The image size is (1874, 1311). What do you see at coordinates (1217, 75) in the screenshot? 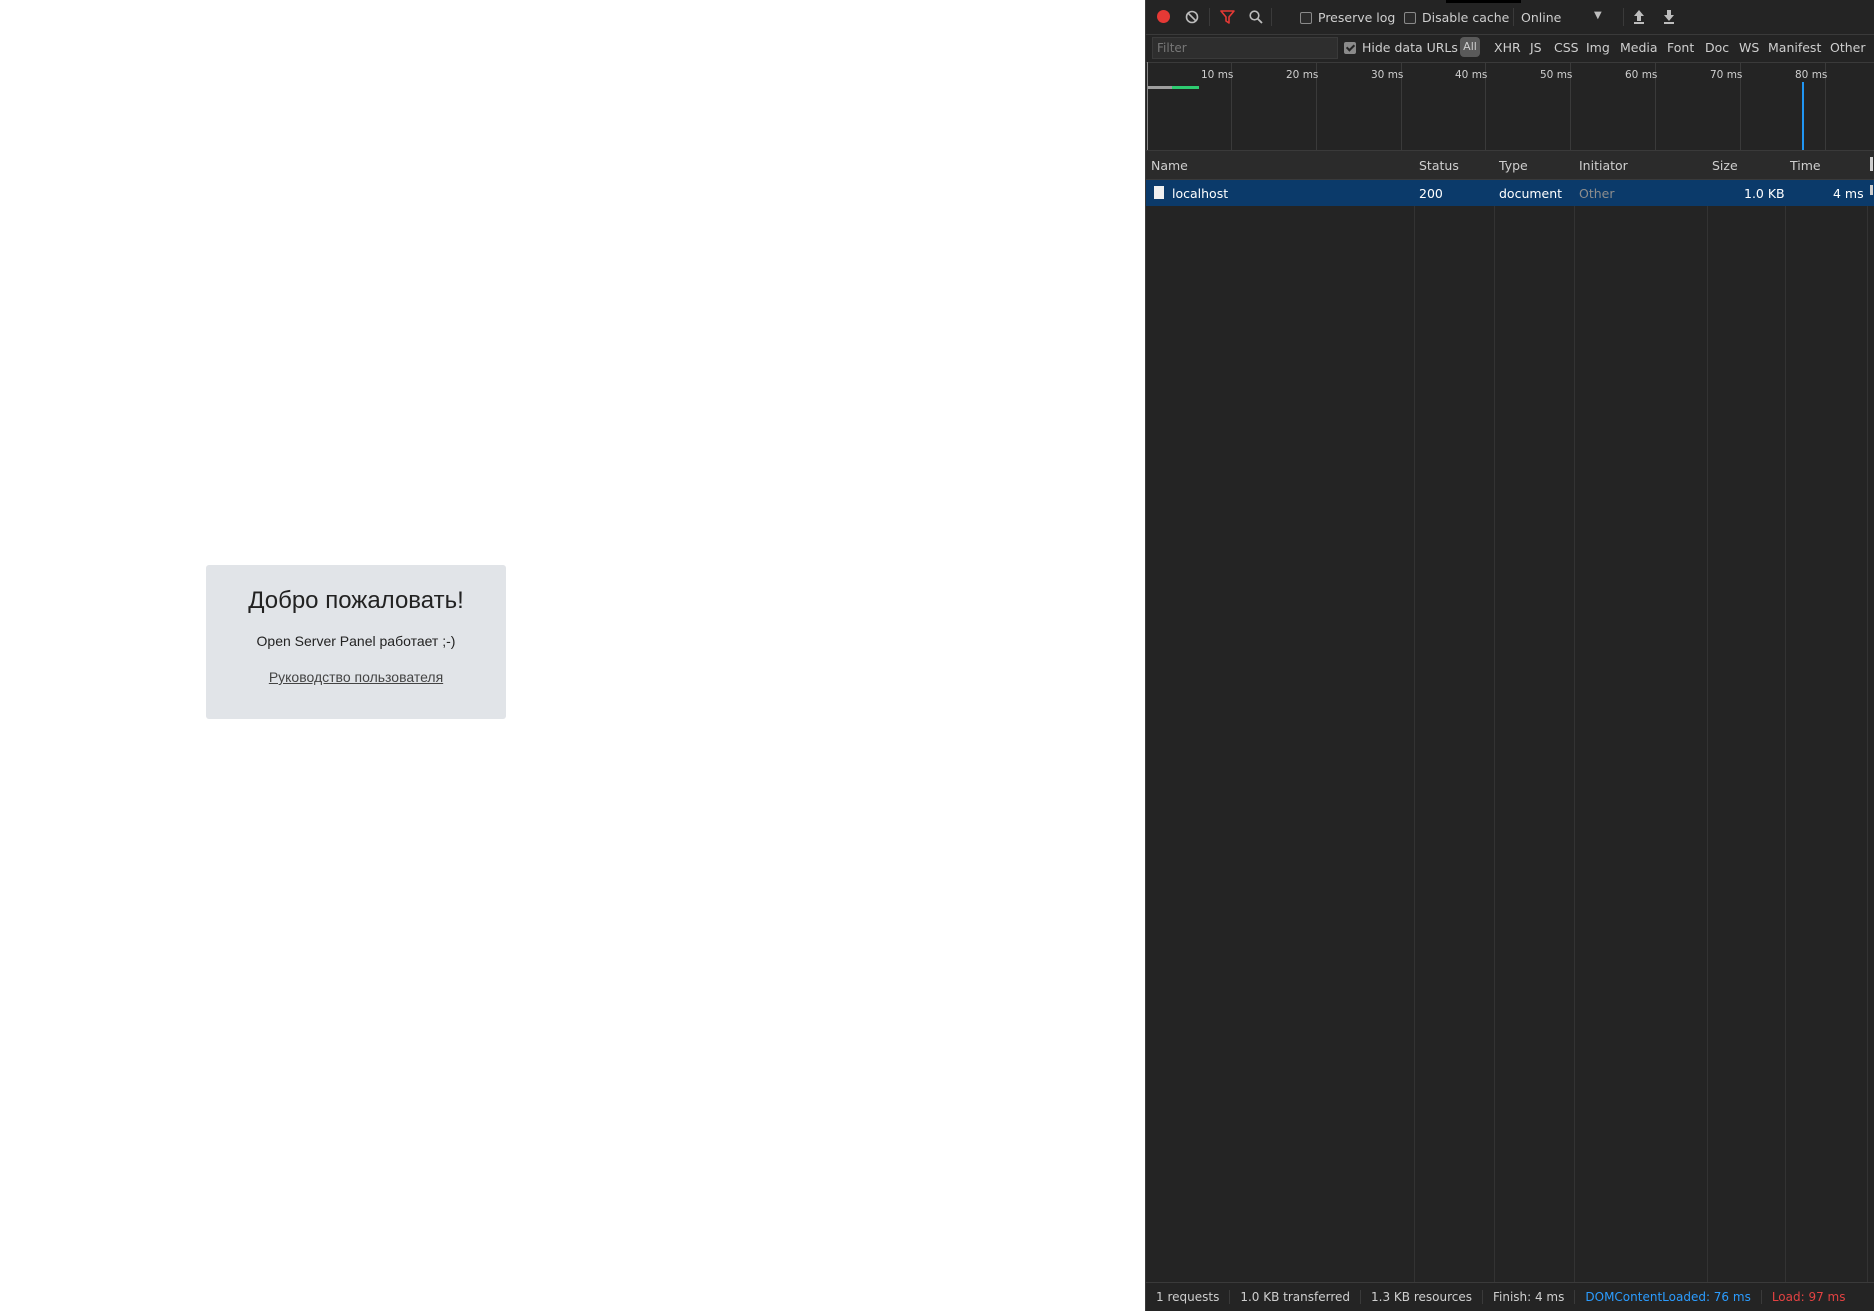
I see `timeline-tick-label: 10 ms` at bounding box center [1217, 75].